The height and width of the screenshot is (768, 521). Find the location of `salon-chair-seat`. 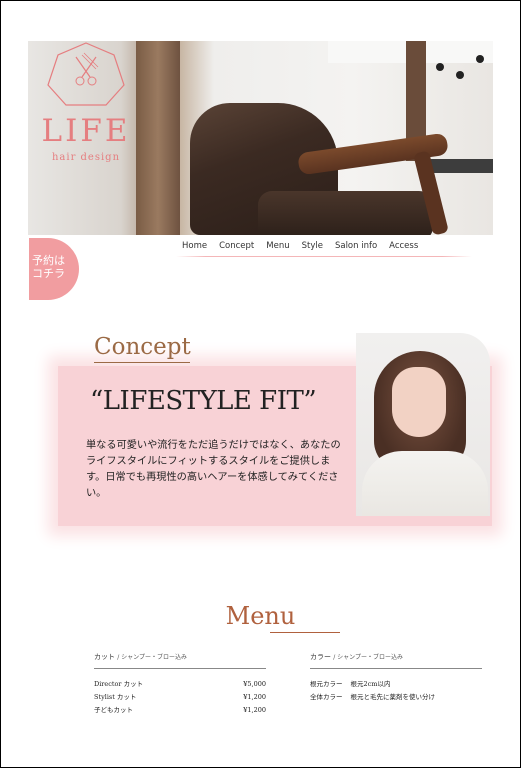

salon-chair-seat is located at coordinates (345, 213).